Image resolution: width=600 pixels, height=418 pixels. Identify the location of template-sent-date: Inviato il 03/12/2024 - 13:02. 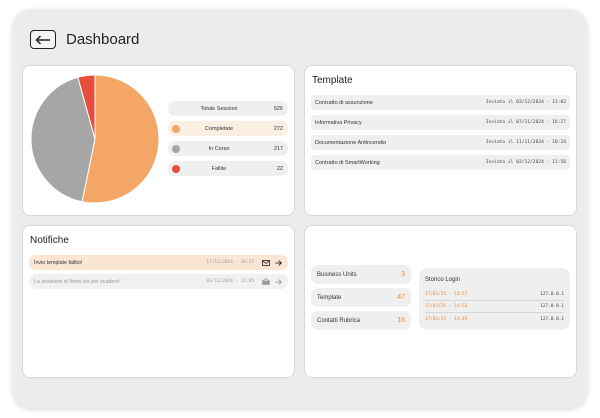
(525, 102).